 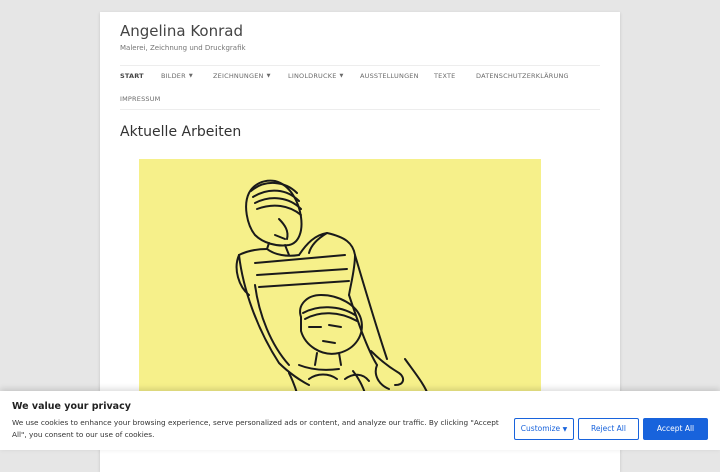 I want to click on nav-item-linoldrucke: LINOLDRUCKE ▼, so click(x=316, y=76).